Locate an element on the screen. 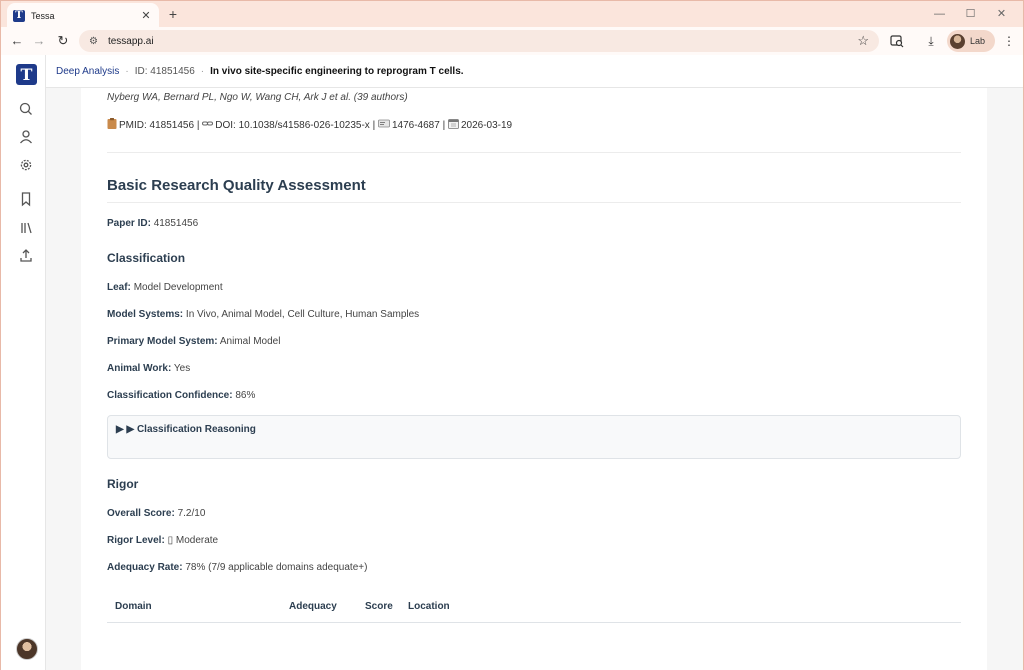 The height and width of the screenshot is (670, 1024). overall-score-value: 7.2/10 is located at coordinates (191, 513).